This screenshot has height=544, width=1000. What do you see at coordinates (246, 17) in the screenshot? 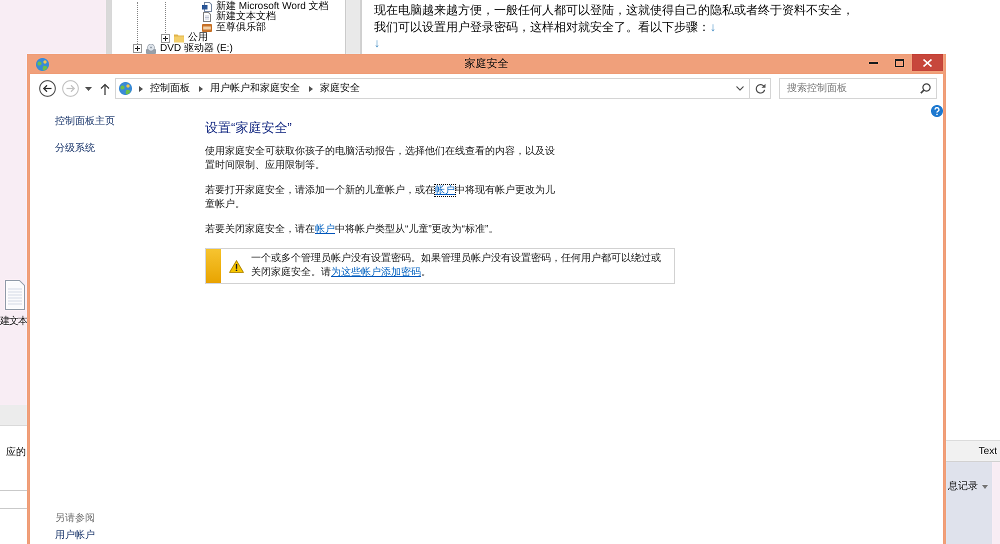
I see `tree-item-label: 新建文本文档` at bounding box center [246, 17].